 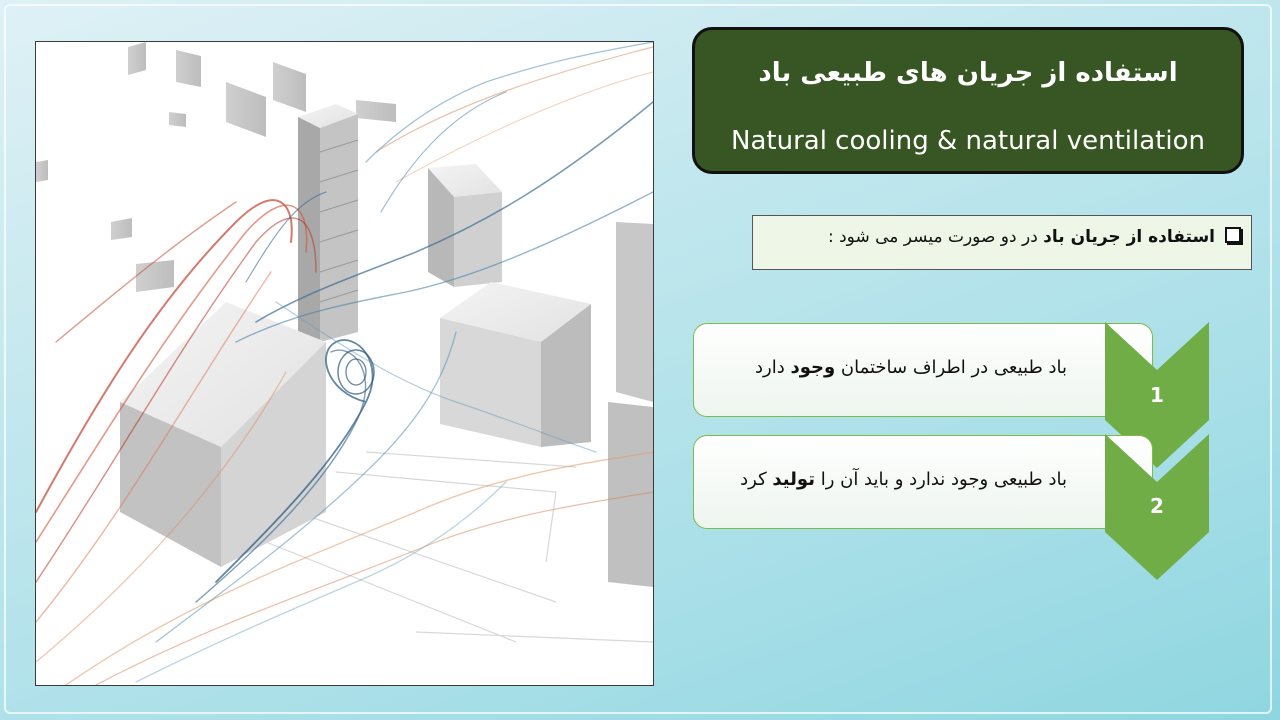 I want to click on list-item-2-number: 2, so click(x=1157, y=506).